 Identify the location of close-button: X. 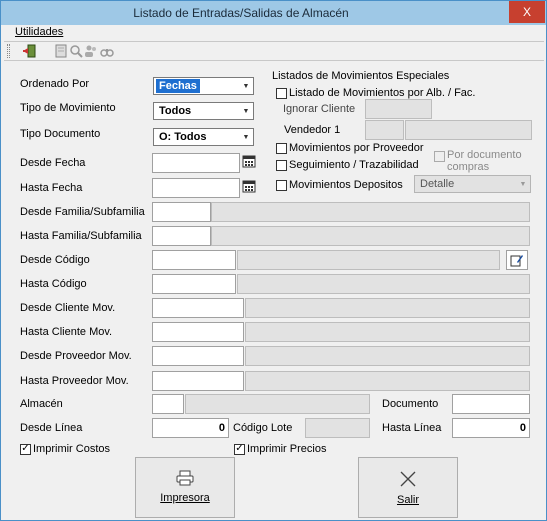
(527, 12).